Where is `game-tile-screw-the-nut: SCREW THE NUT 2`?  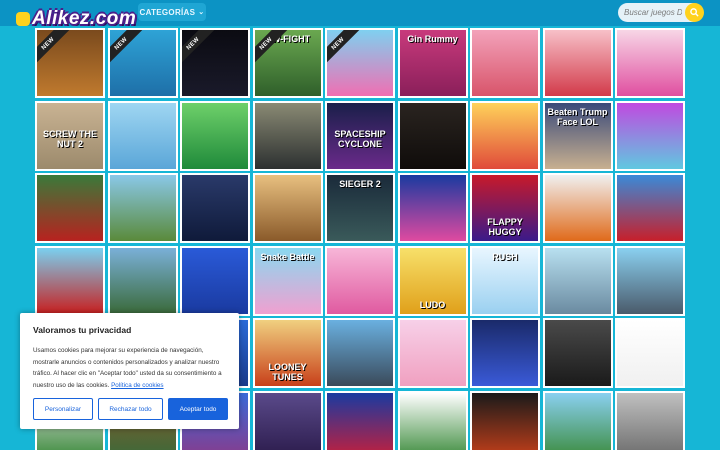
game-tile-screw-the-nut: SCREW THE NUT 2 is located at coordinates (70, 135).